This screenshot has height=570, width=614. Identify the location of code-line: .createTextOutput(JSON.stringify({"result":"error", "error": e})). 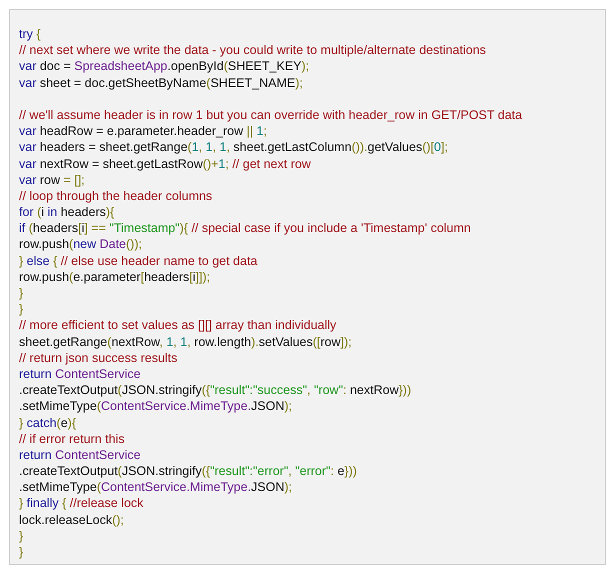
(188, 471).